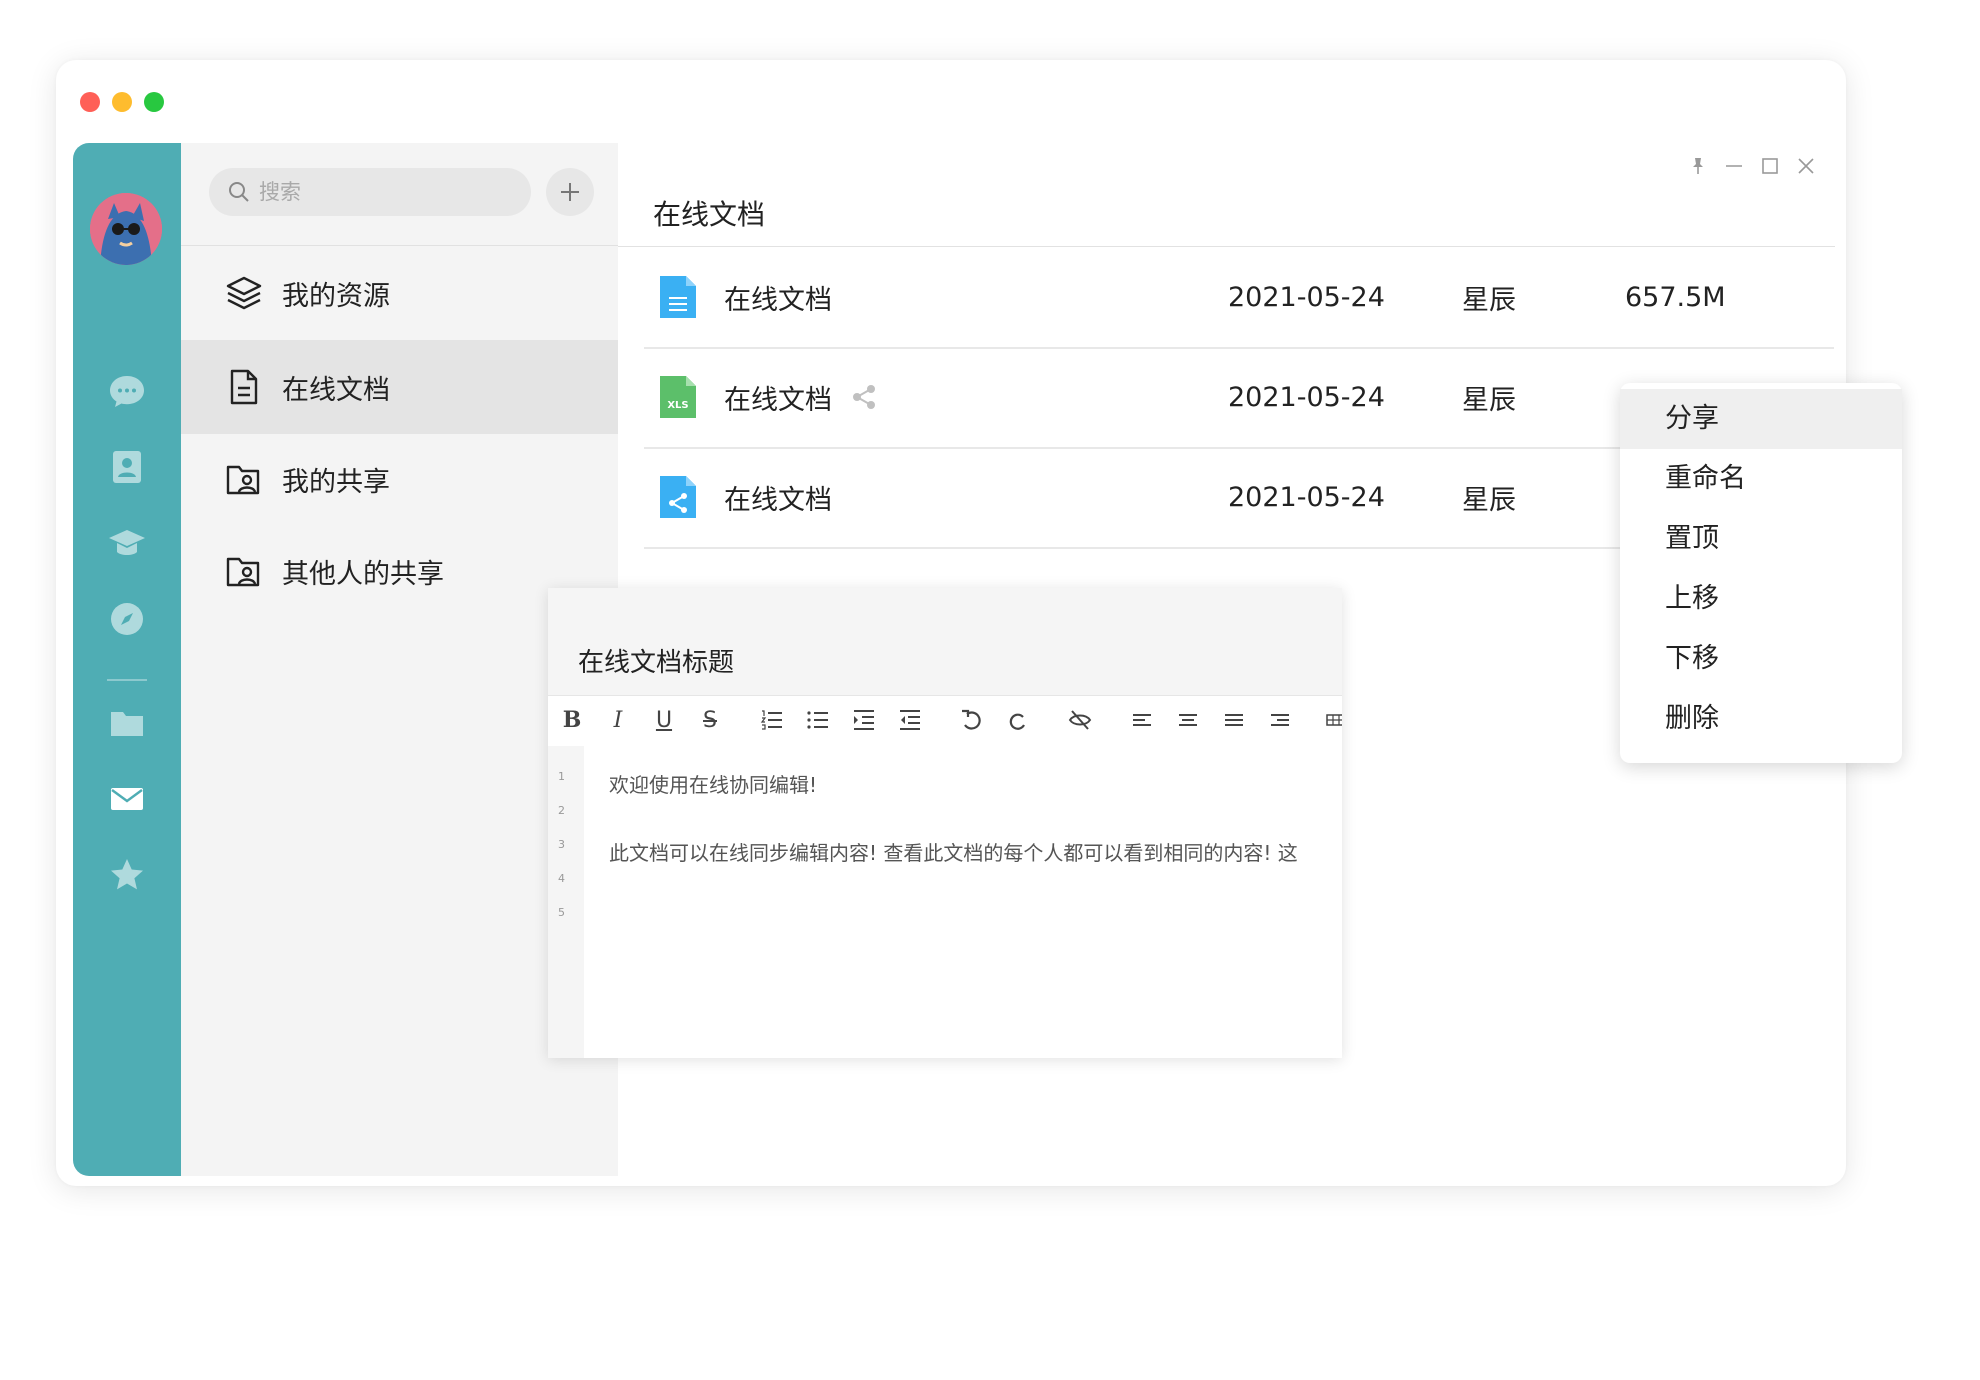 The width and height of the screenshot is (1980, 1380). Describe the element at coordinates (561, 776) in the screenshot. I see `line-number: 1` at that location.